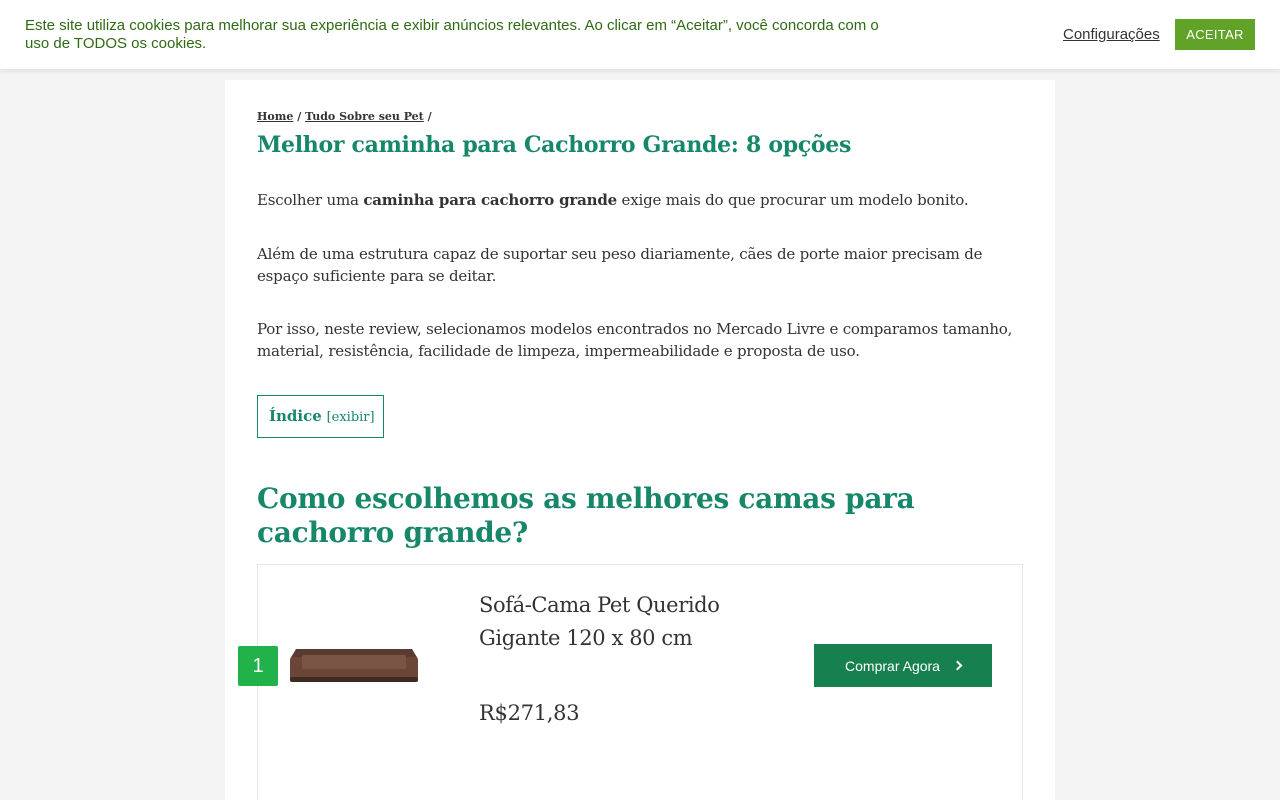  I want to click on chevron-right-icon, so click(957, 665).